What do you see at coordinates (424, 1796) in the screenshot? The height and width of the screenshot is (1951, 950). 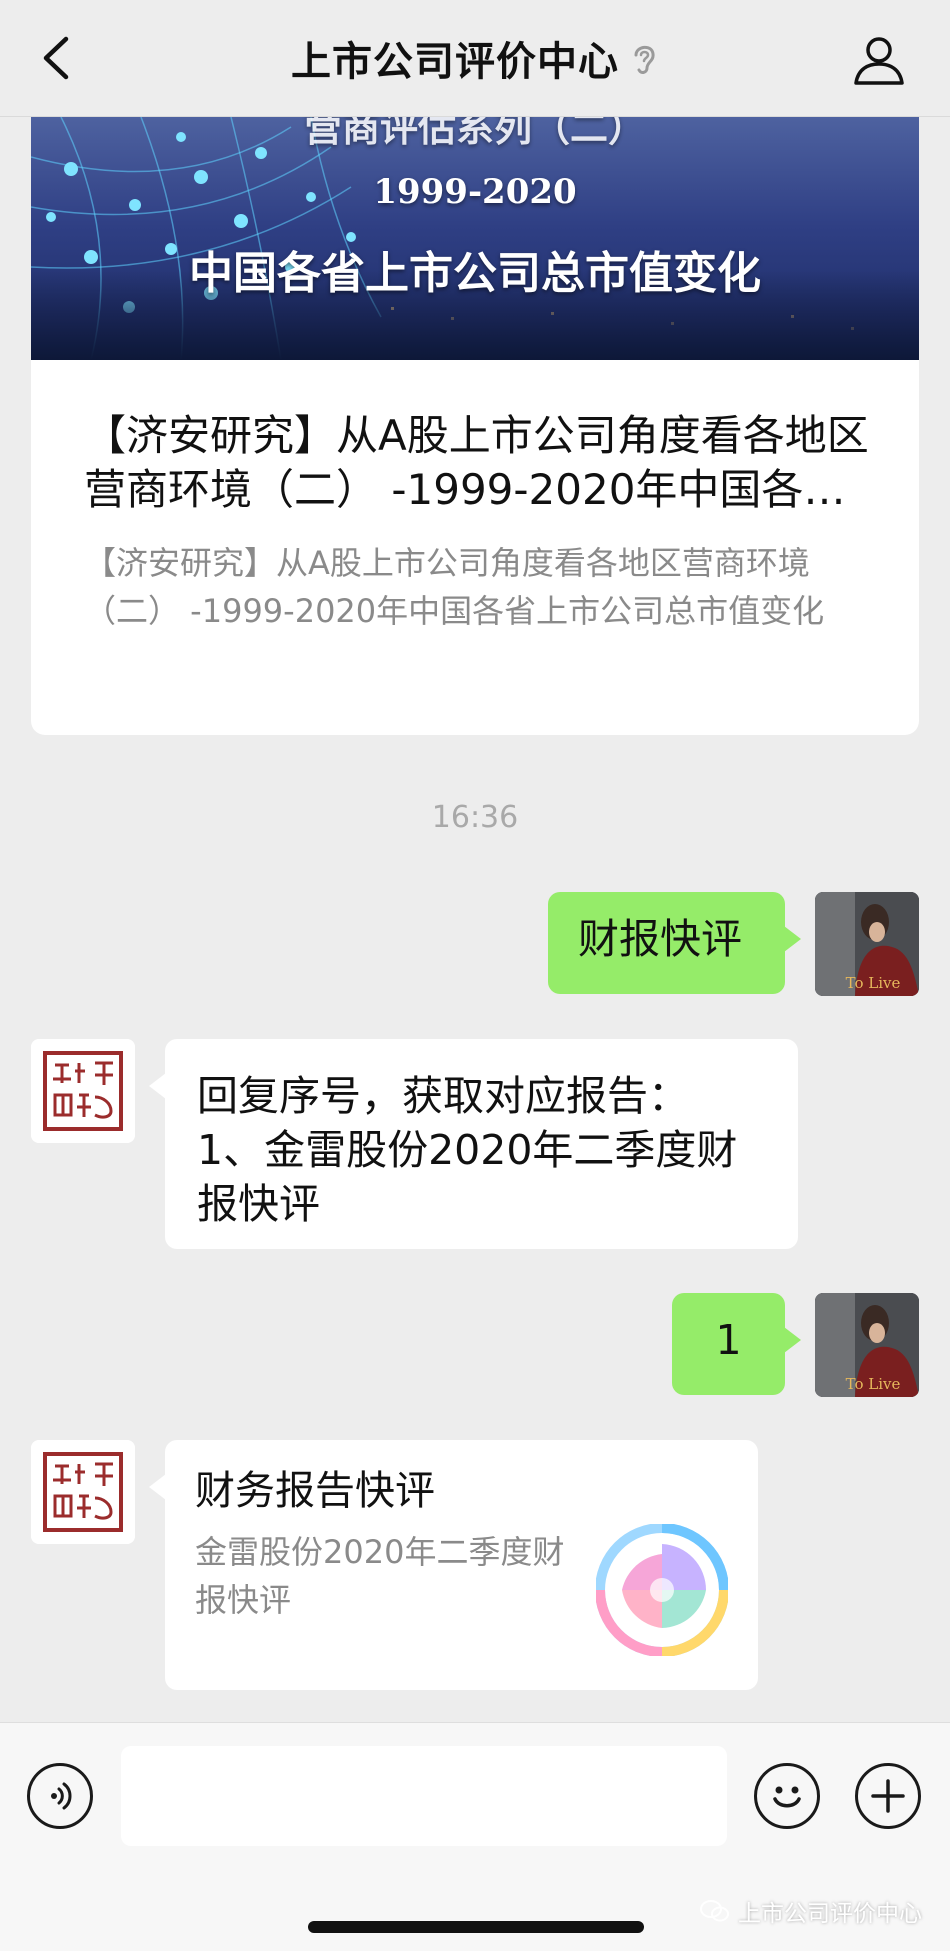 I see `message-input` at bounding box center [424, 1796].